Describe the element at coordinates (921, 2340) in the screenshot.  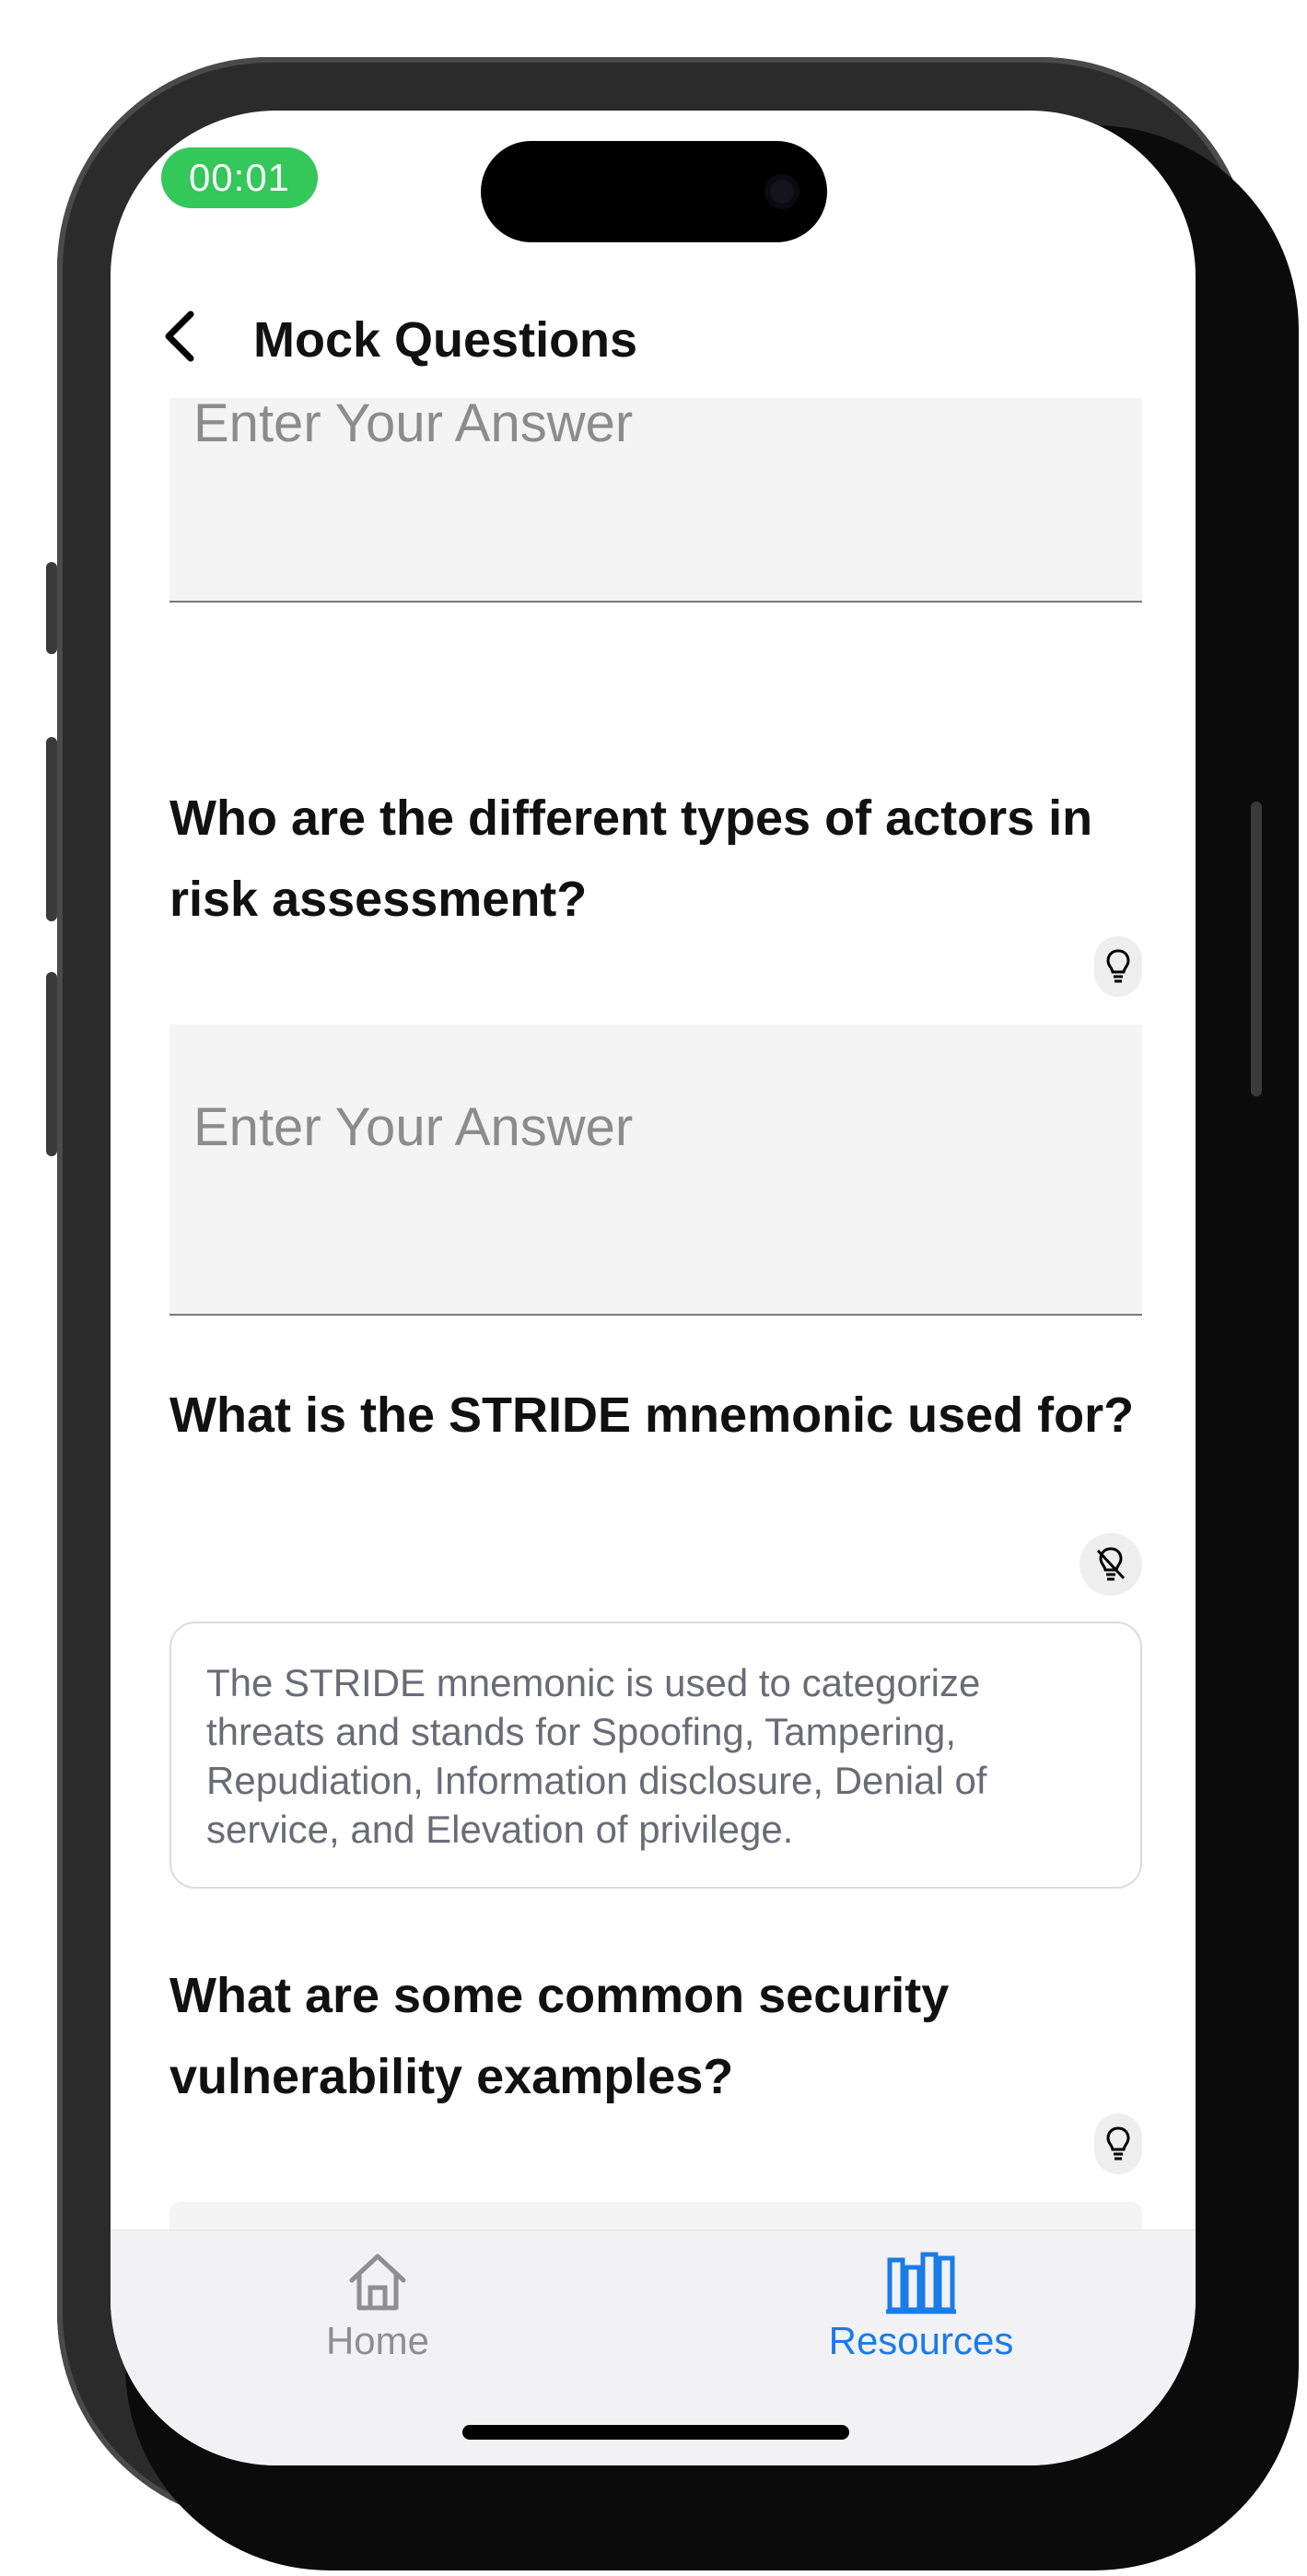
I see `tab-resources-label: Resources` at that location.